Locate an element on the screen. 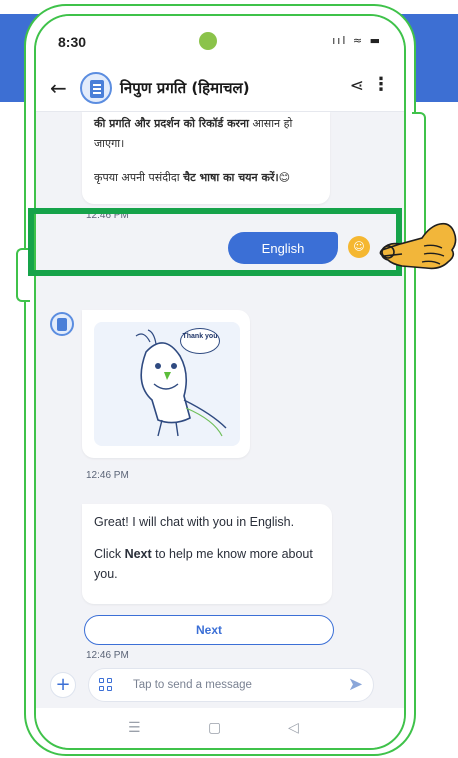 This screenshot has height=758, width=458. highlight-frame is located at coordinates (215, 242).